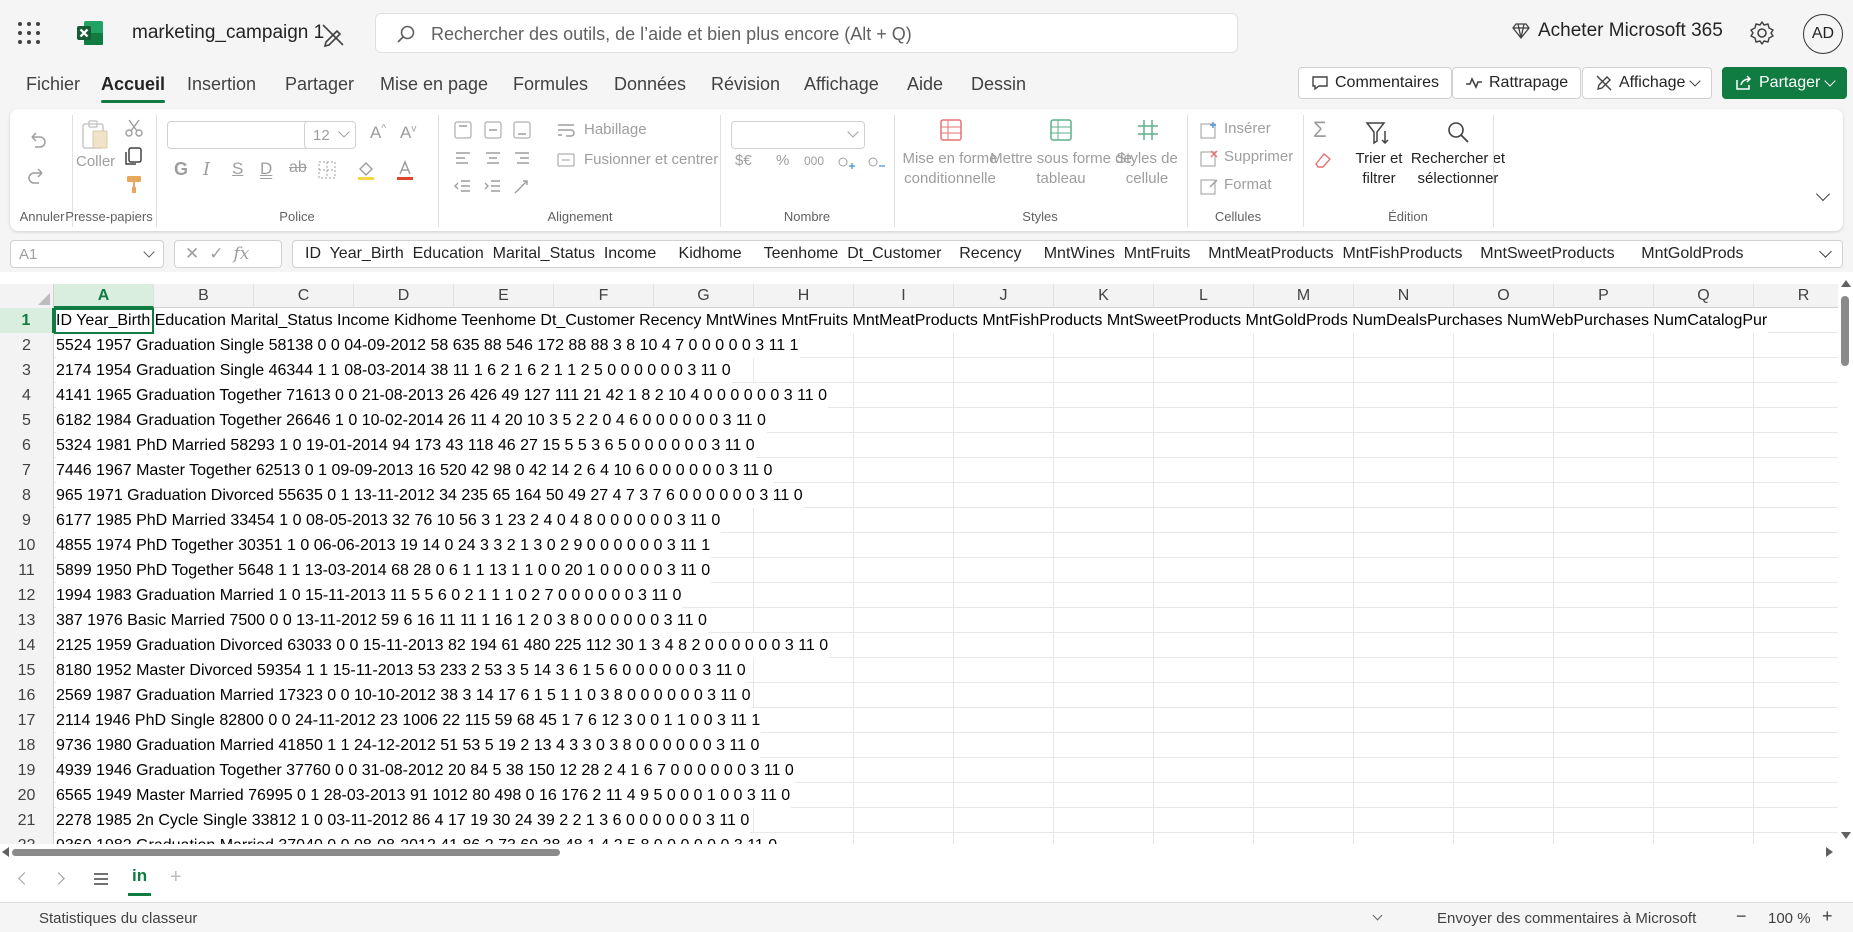 This screenshot has height=932, width=1853. What do you see at coordinates (566, 160) in the screenshot?
I see `merge-center-icon` at bounding box center [566, 160].